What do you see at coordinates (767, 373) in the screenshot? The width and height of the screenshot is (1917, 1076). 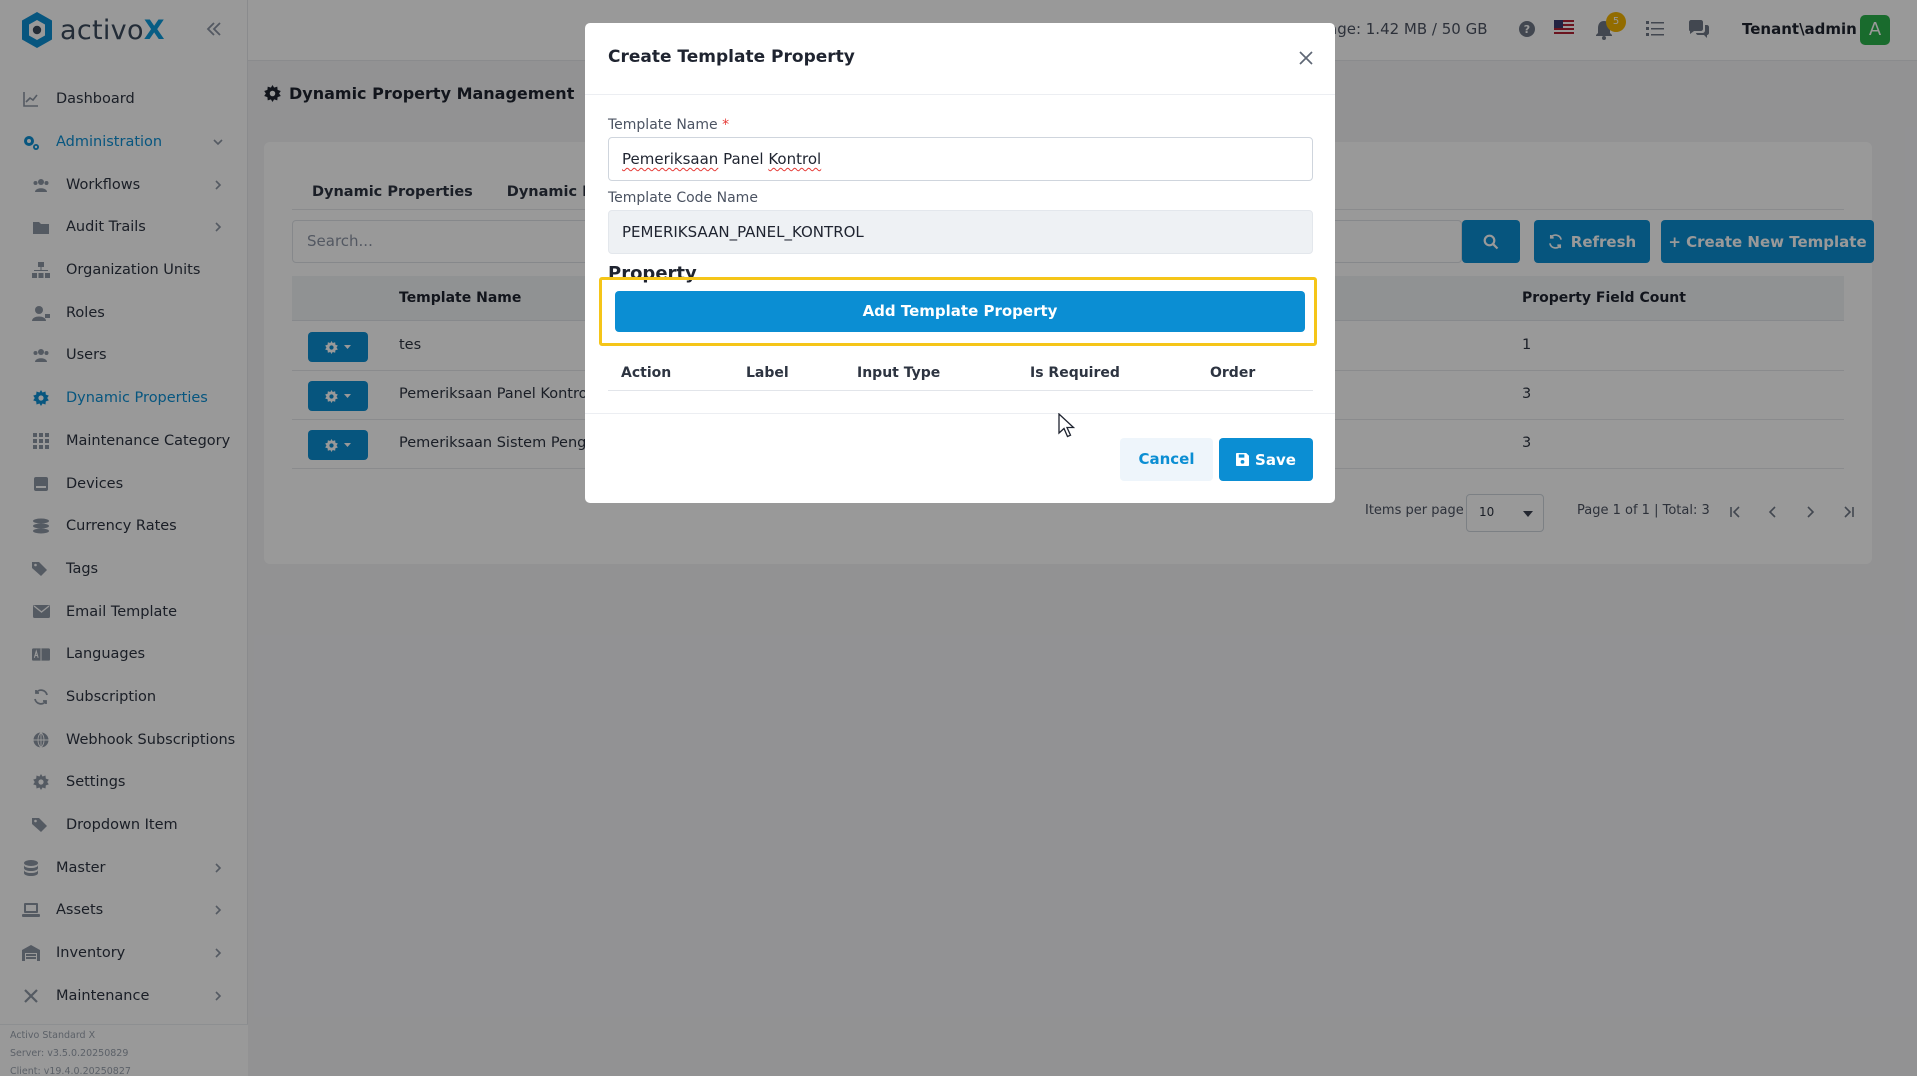 I see `column-label: Label` at bounding box center [767, 373].